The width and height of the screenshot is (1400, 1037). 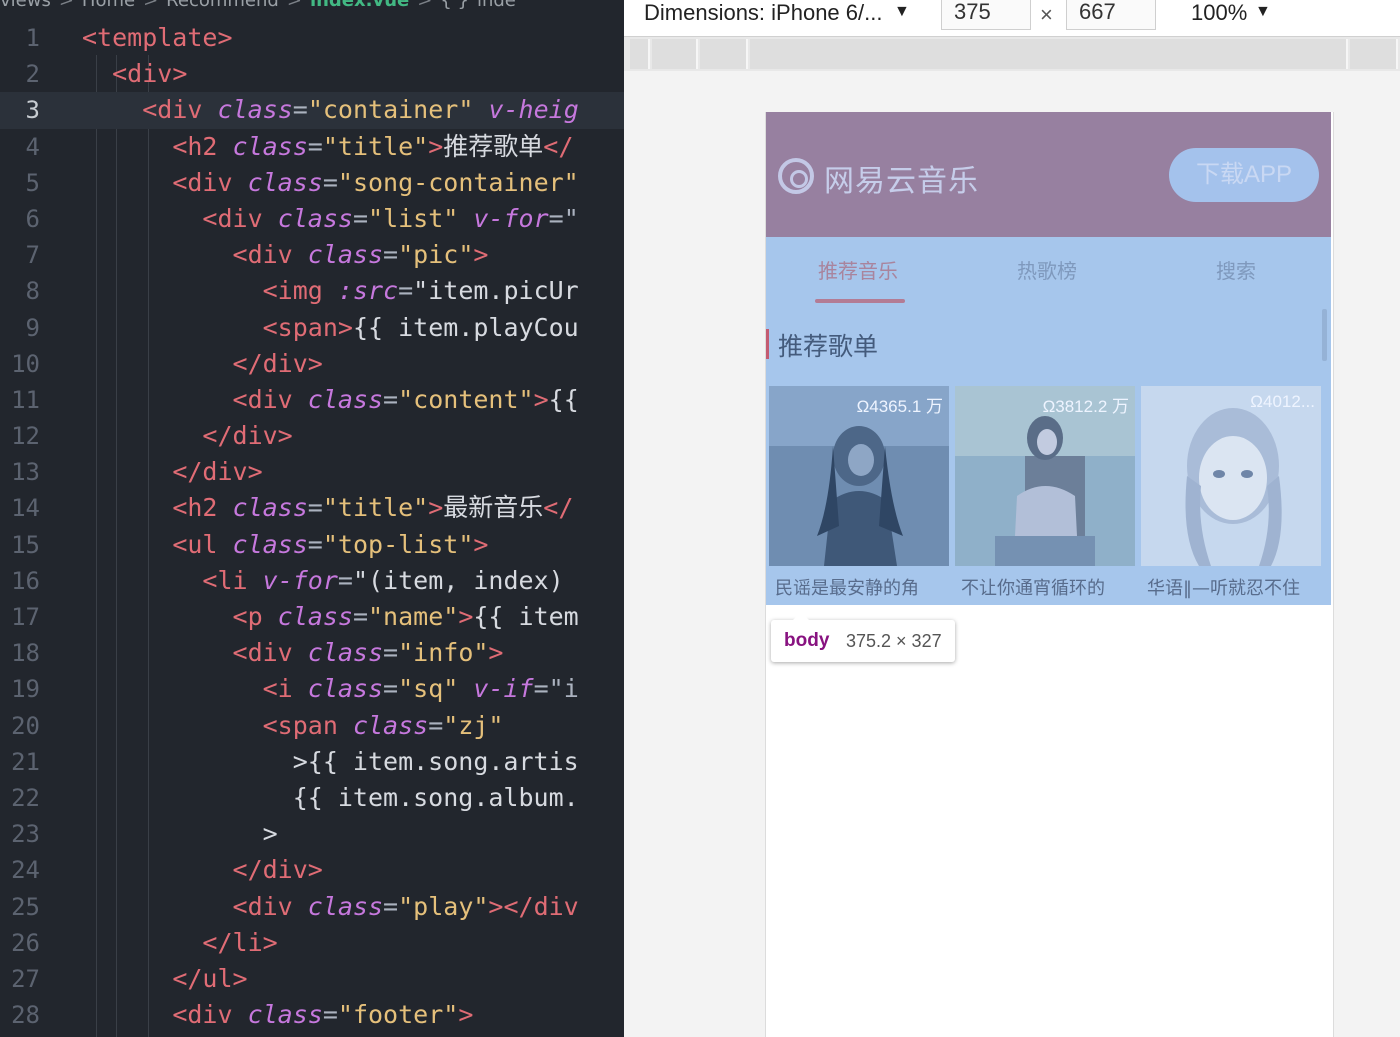 What do you see at coordinates (1045, 476) in the screenshot?
I see `playlist-cover-image: Ω3812.2 万` at bounding box center [1045, 476].